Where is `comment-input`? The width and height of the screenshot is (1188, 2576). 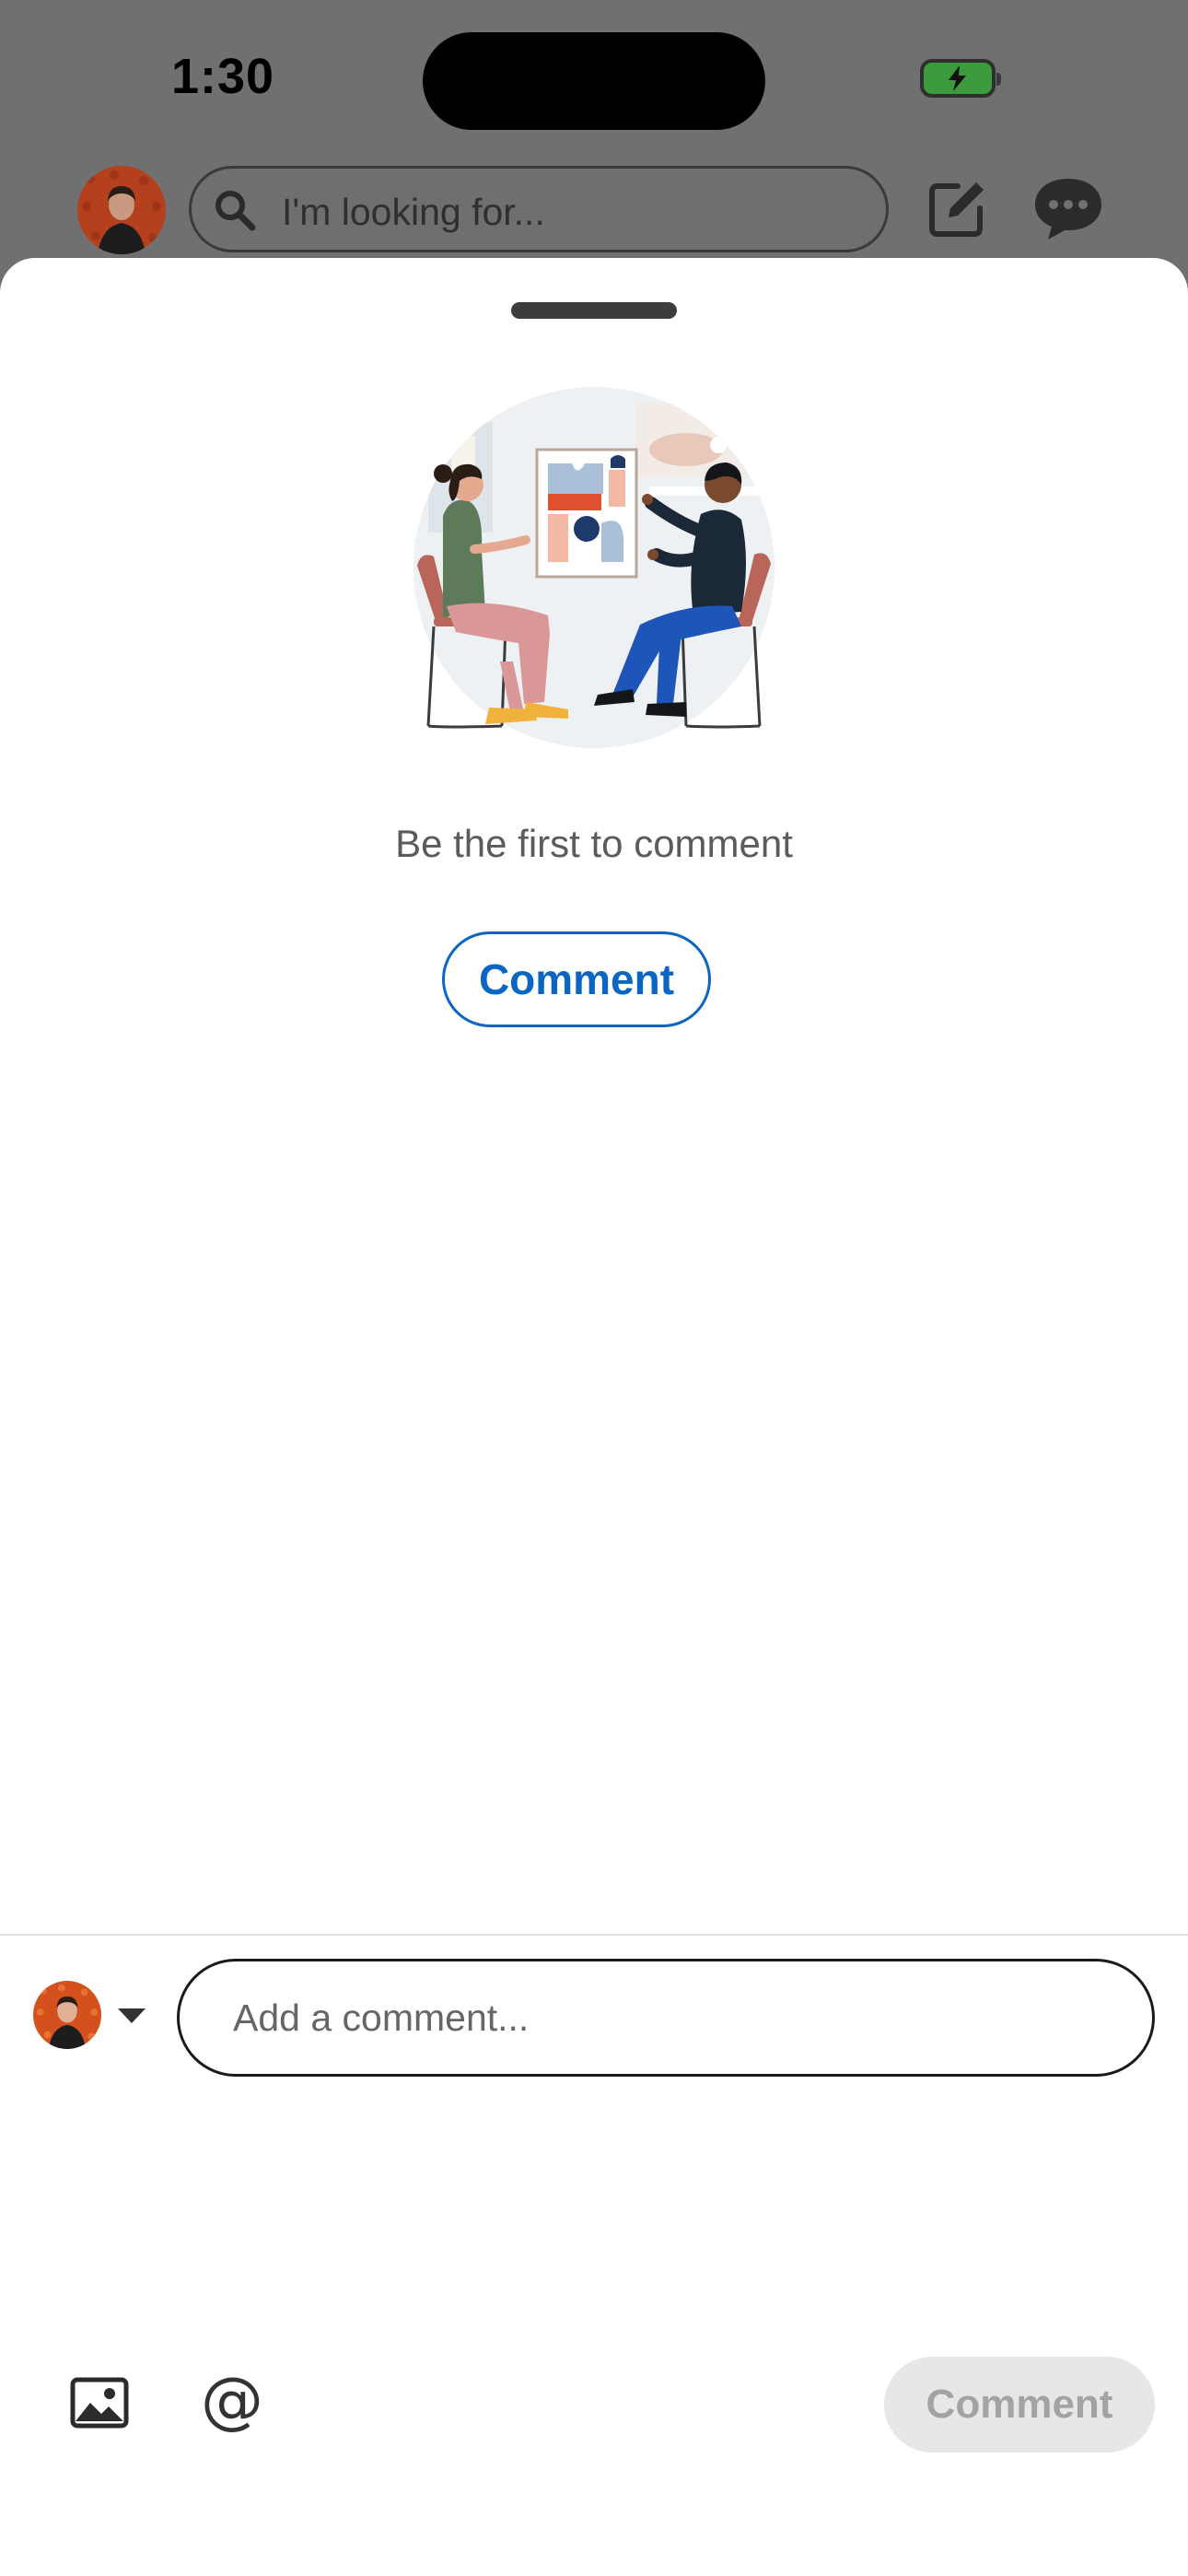
comment-input is located at coordinates (666, 2018).